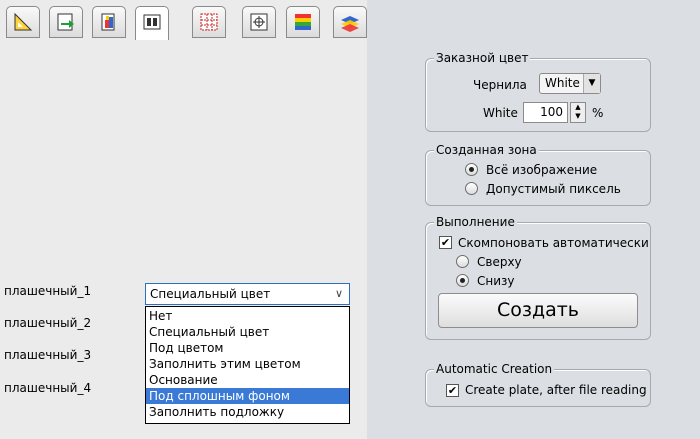  Describe the element at coordinates (247, 332) in the screenshot. I see `dropdown-option: Специальный цвет` at that location.